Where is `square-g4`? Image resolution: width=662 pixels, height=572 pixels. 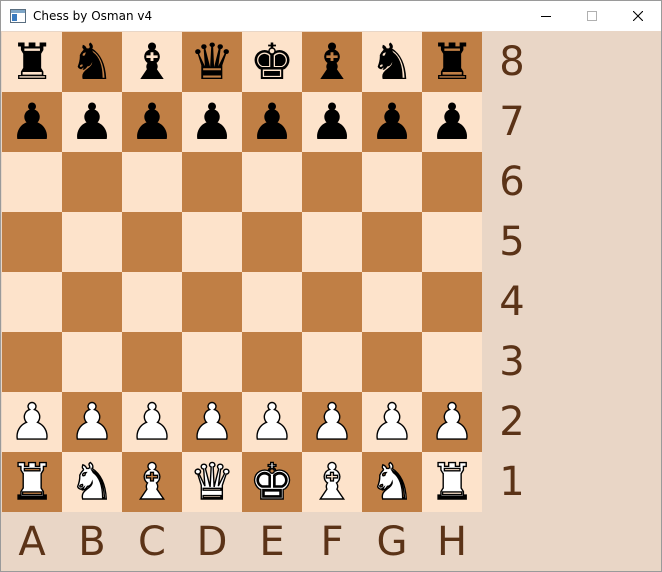 square-g4 is located at coordinates (392, 302).